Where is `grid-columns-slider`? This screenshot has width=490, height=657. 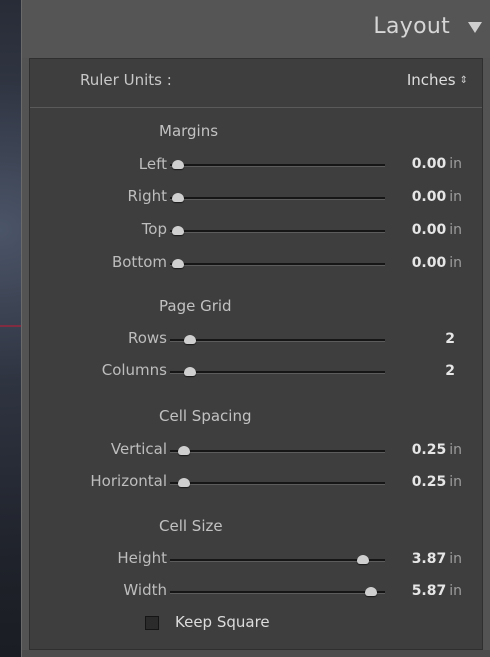 grid-columns-slider is located at coordinates (277, 372).